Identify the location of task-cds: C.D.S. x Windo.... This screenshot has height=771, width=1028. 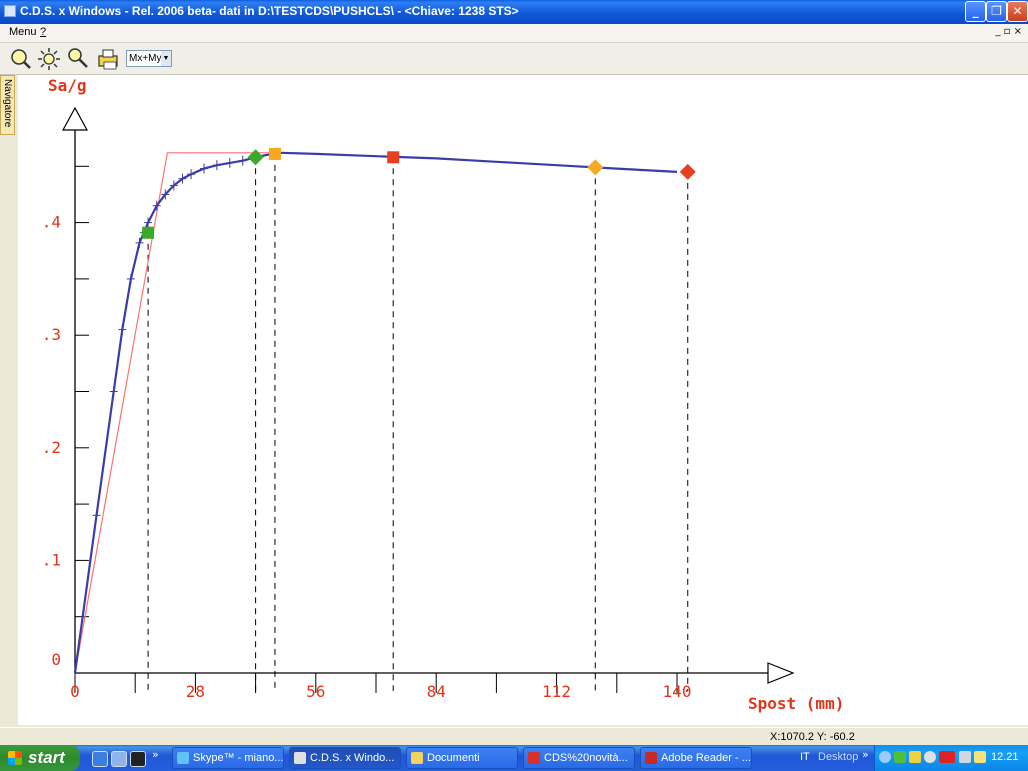
(345, 758).